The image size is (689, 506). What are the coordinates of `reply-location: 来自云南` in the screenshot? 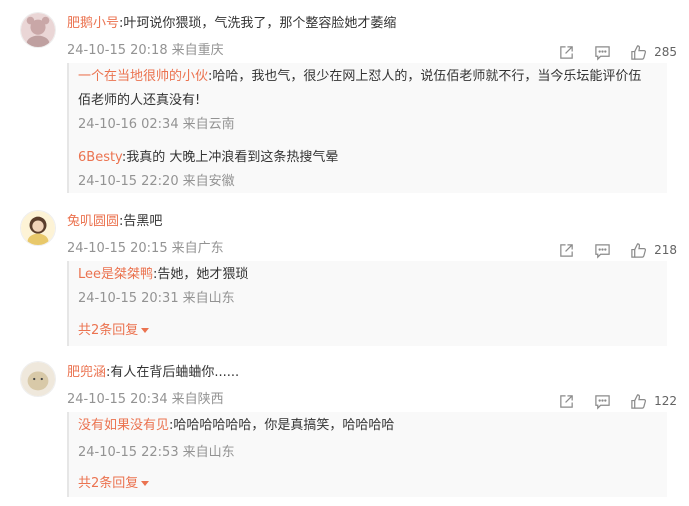 It's located at (208, 124).